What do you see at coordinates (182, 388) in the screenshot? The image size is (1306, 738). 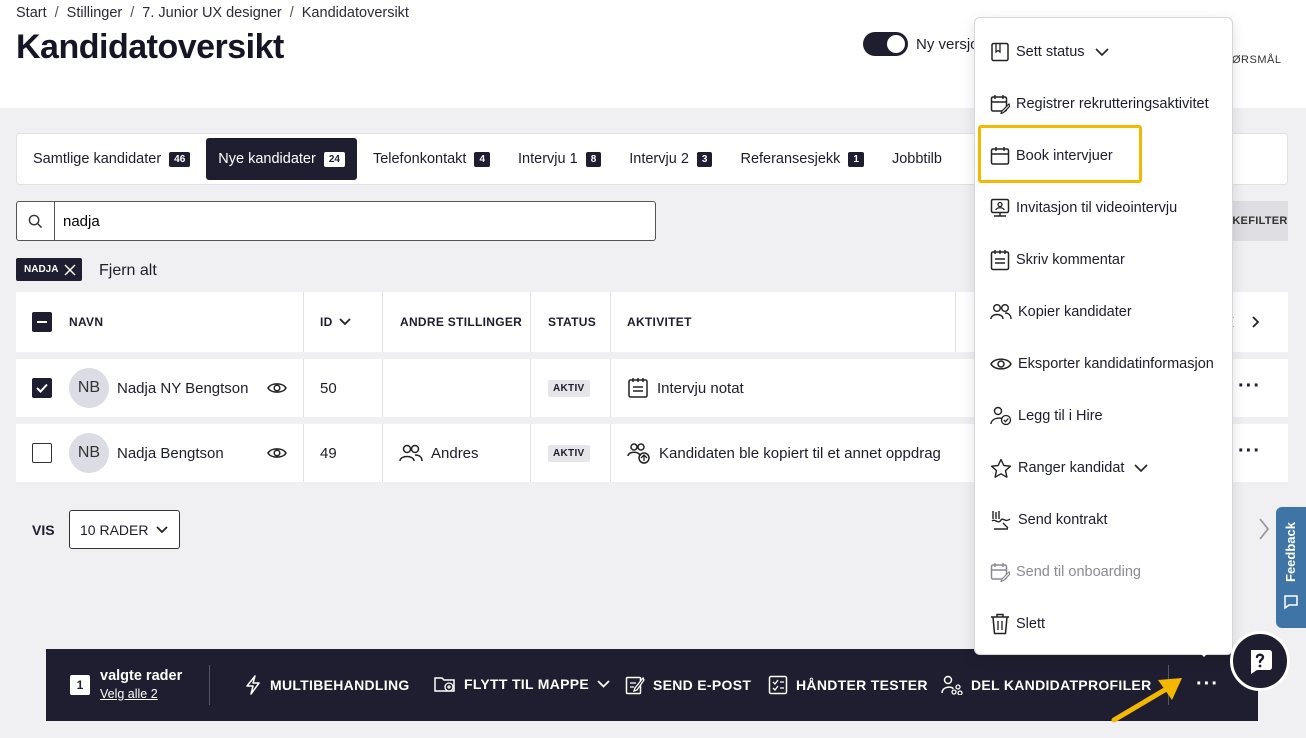 I see `candidate-name: Nadja NY Bengtson` at bounding box center [182, 388].